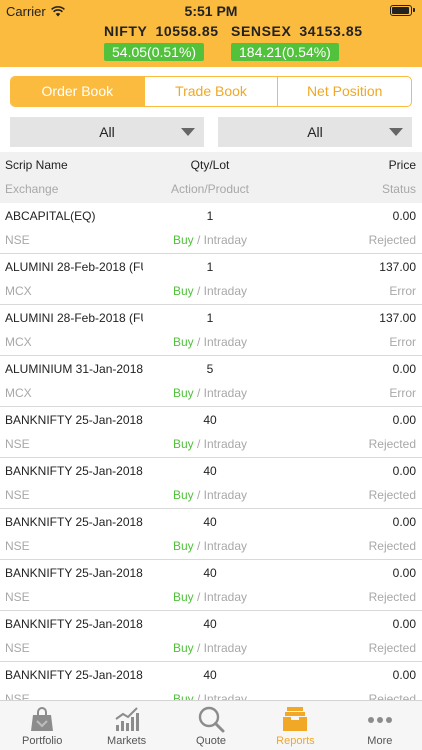 Image resolution: width=422 pixels, height=750 pixels. I want to click on segment-trade-book: Trade Book, so click(212, 91).